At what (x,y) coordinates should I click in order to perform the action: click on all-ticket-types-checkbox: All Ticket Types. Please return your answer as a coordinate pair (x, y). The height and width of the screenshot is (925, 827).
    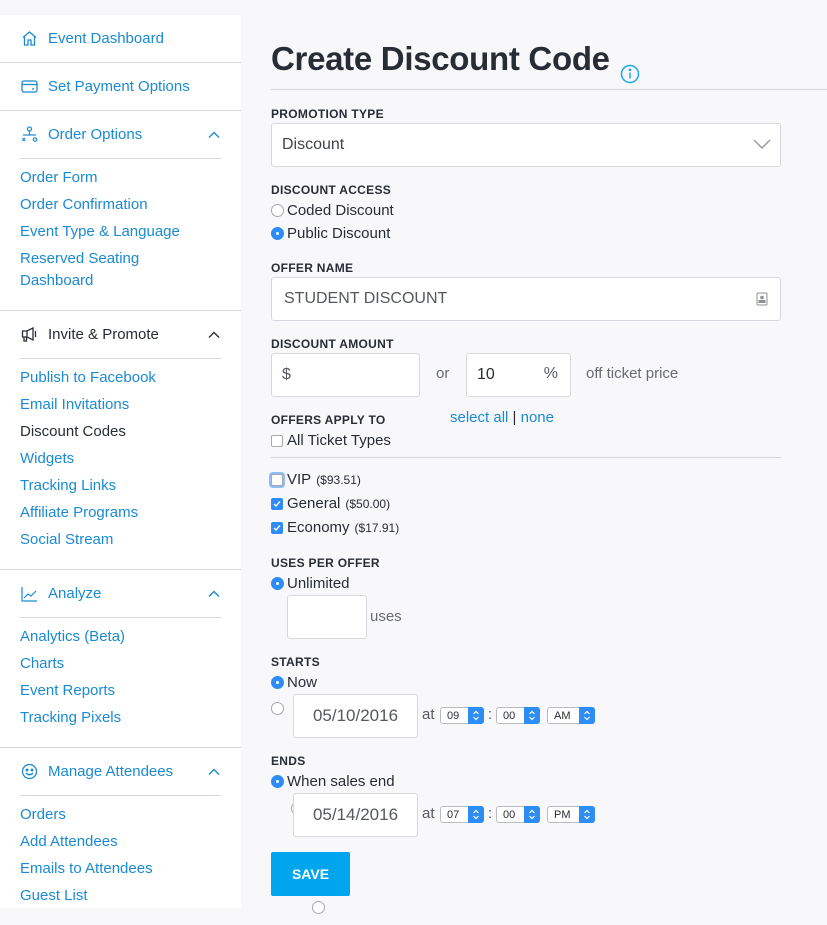
    Looking at the image, I should click on (331, 440).